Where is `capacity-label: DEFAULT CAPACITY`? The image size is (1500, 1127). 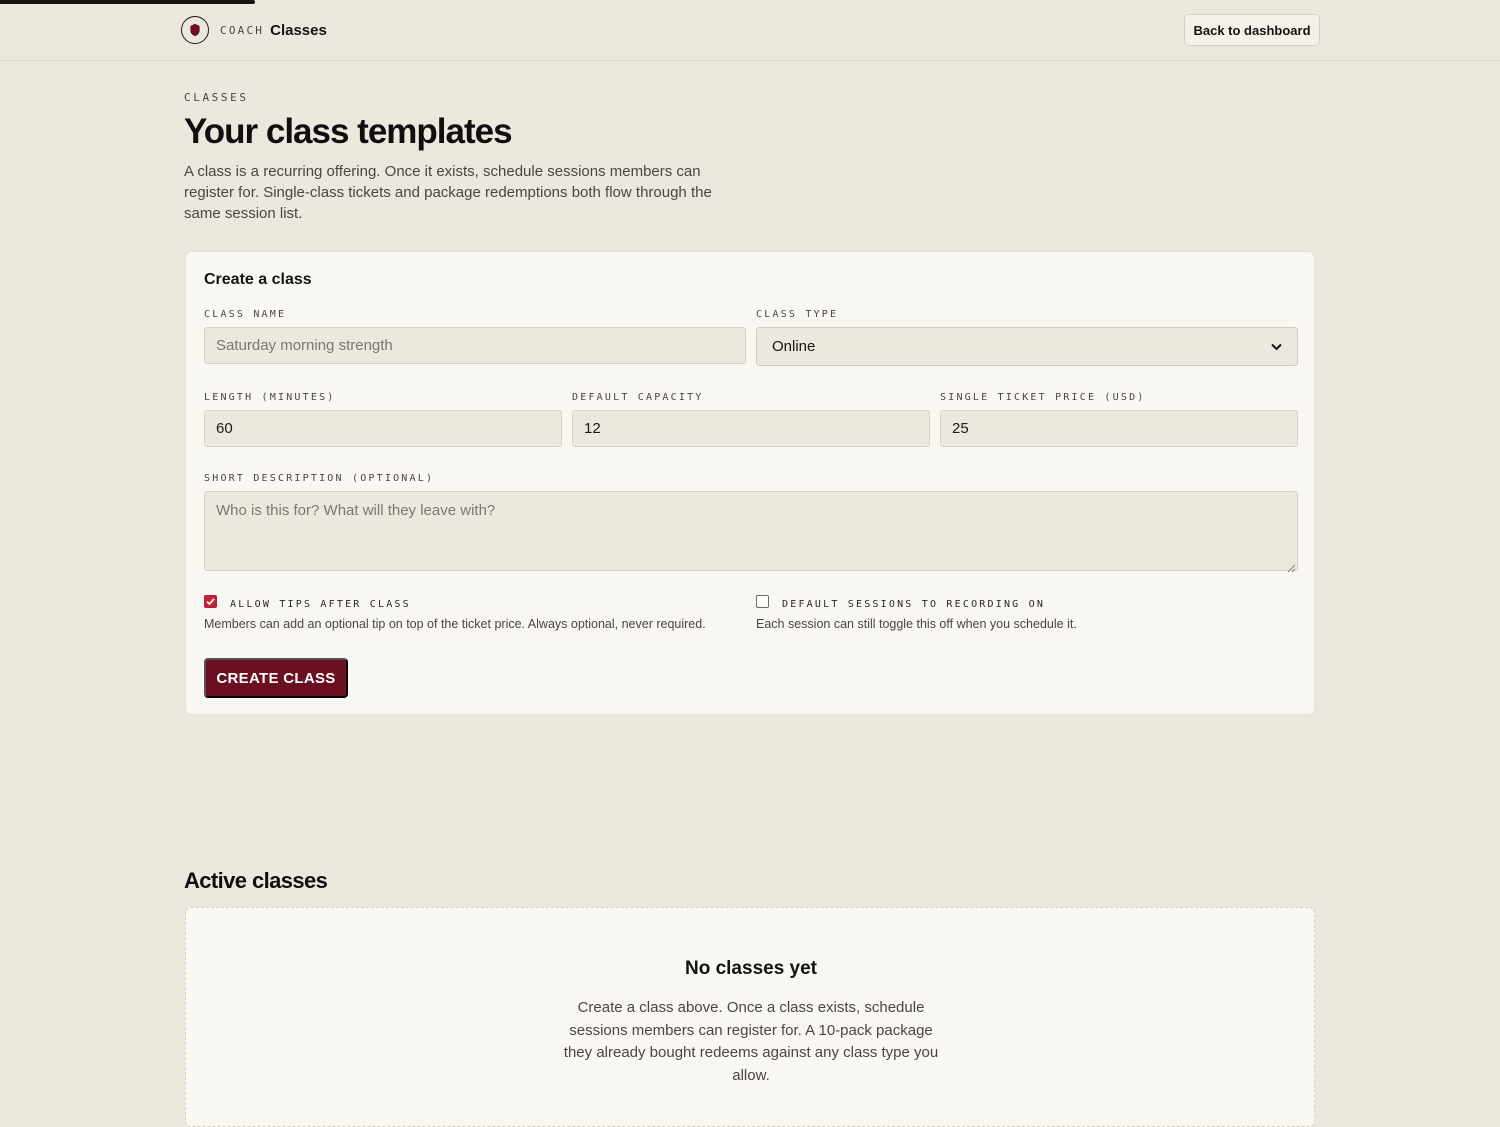 capacity-label: DEFAULT CAPACITY is located at coordinates (638, 397).